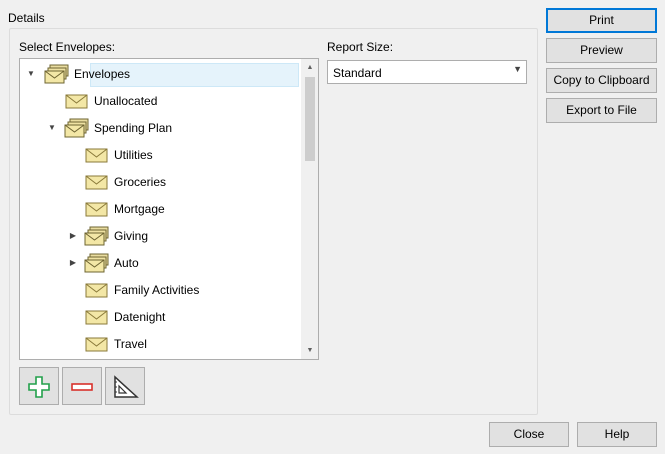  I want to click on tree-item: ▼ Envelopes, so click(160, 74).